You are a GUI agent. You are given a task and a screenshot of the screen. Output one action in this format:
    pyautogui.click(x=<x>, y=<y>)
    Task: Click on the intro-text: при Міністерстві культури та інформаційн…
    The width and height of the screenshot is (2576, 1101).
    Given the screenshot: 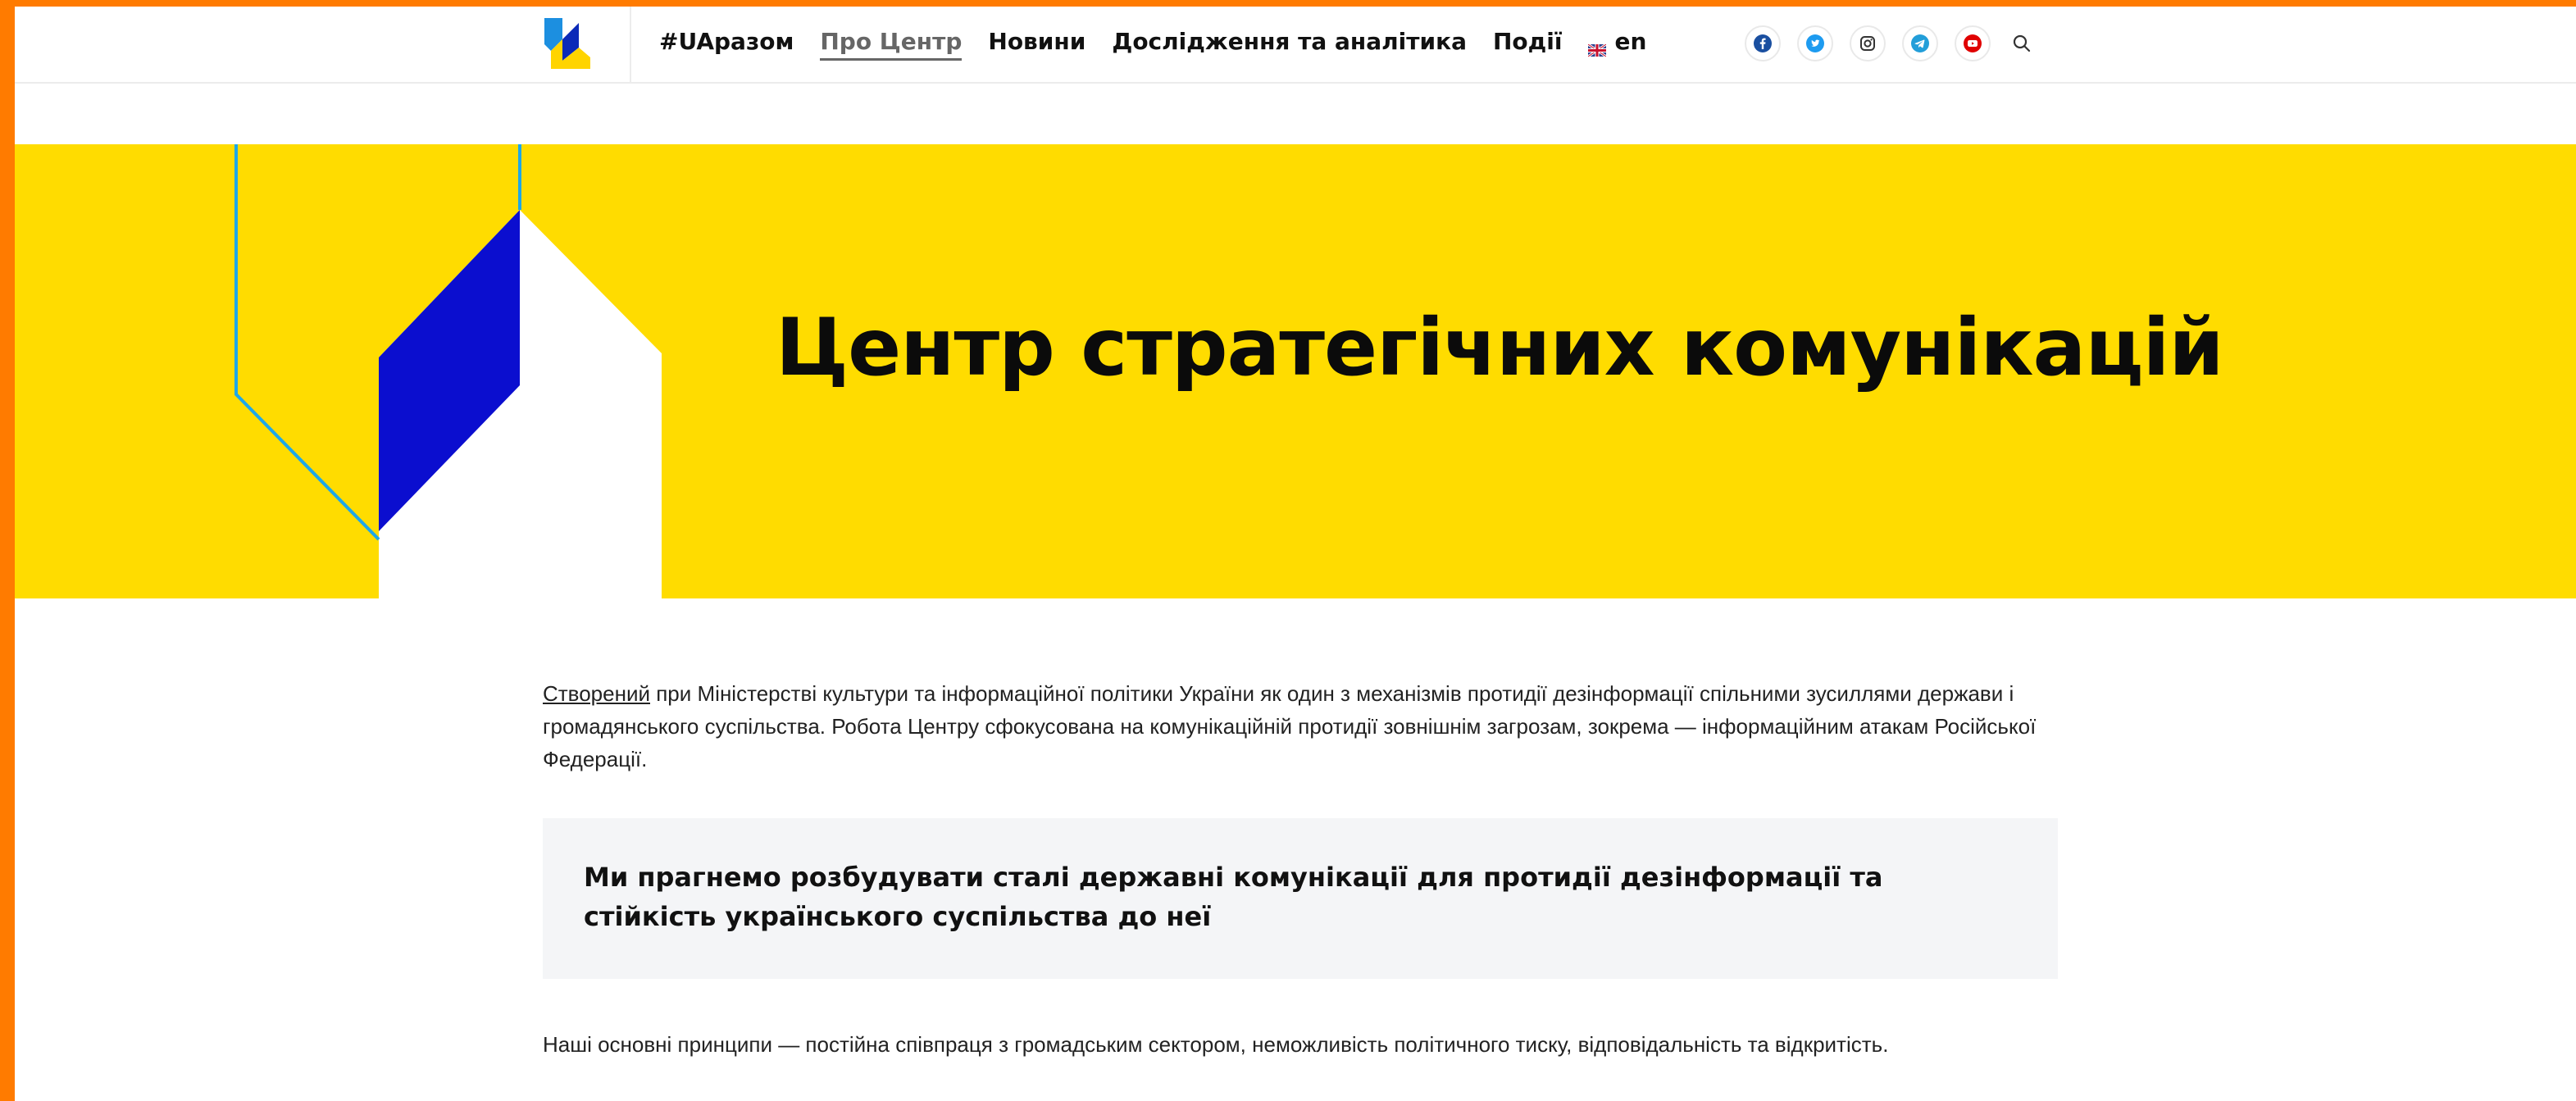 What is the action you would take?
    pyautogui.click(x=1290, y=726)
    